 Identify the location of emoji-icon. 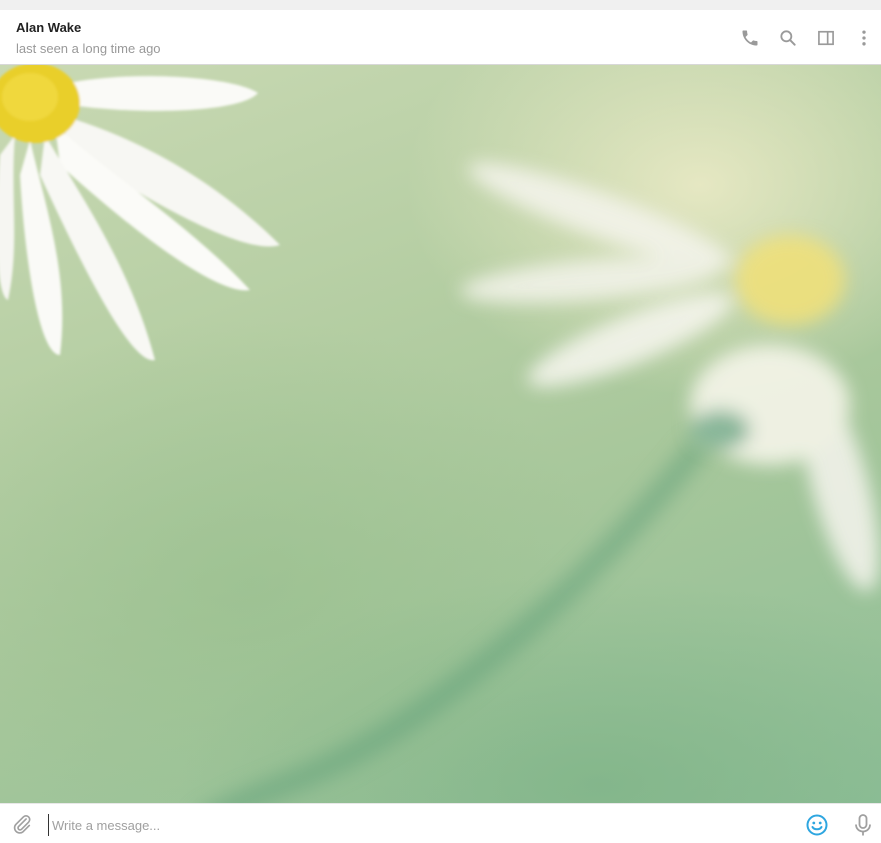
(817, 827).